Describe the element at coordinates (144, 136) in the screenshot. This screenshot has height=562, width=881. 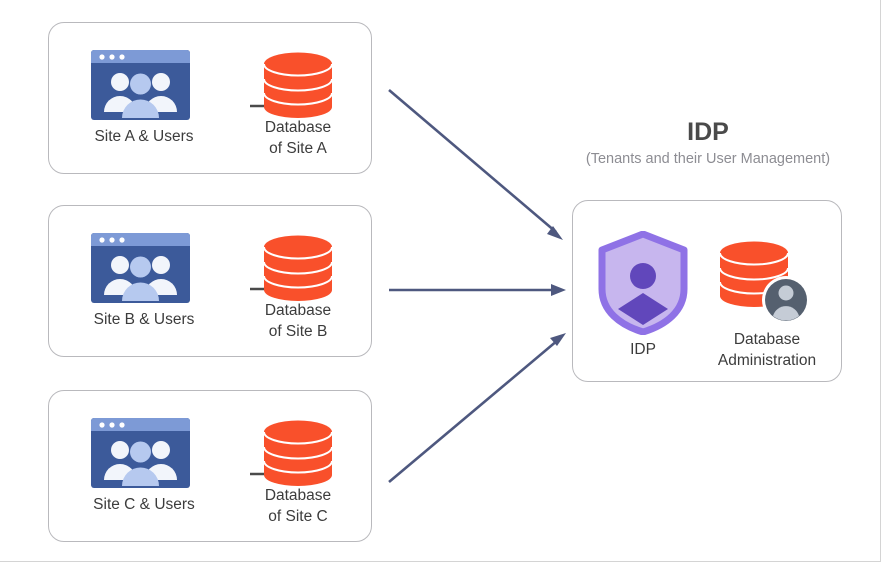
I see `site-label: Site A & Users` at that location.